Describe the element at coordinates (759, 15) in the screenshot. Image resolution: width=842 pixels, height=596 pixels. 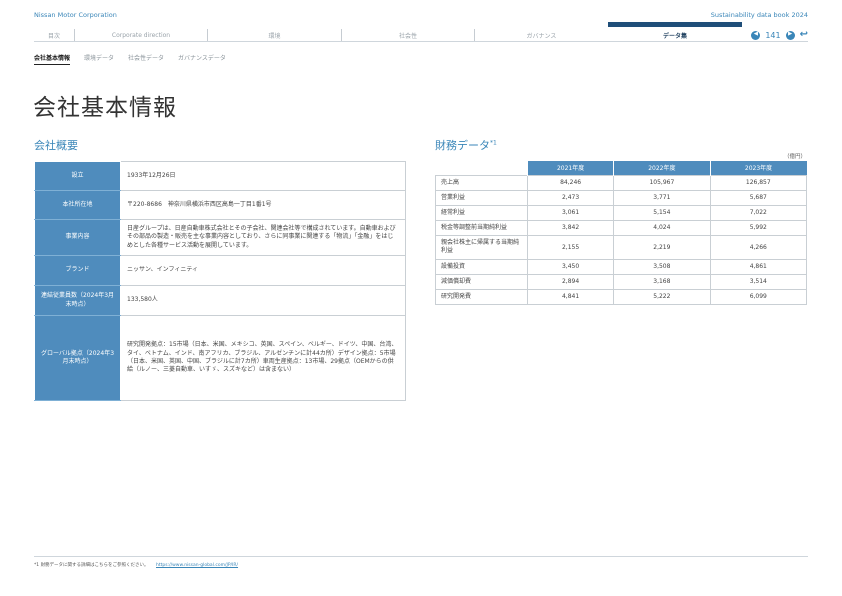
I see `book-title: Sustainability data book 2024` at that location.